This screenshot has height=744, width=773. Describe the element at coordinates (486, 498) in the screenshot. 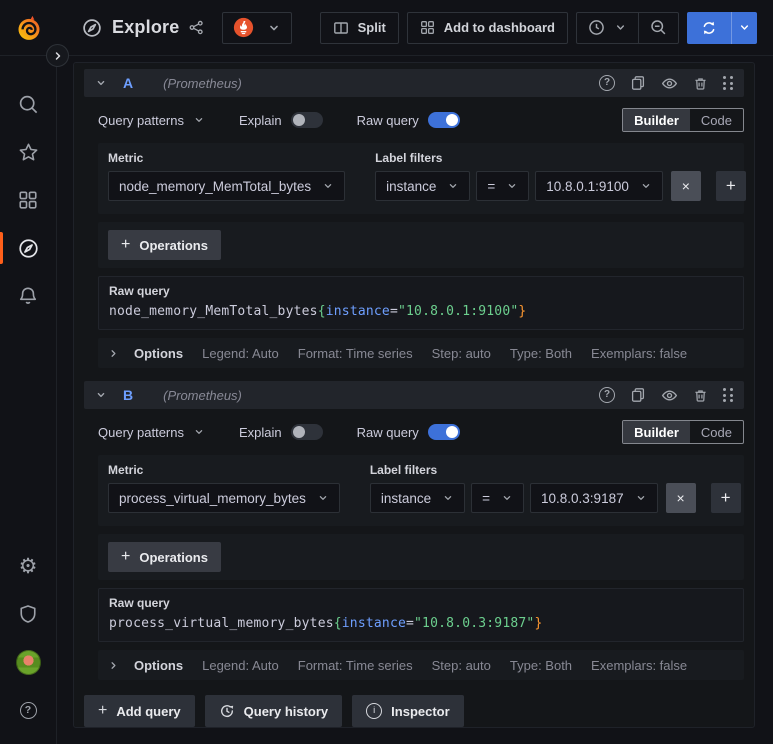

I see `operator-value: =` at that location.